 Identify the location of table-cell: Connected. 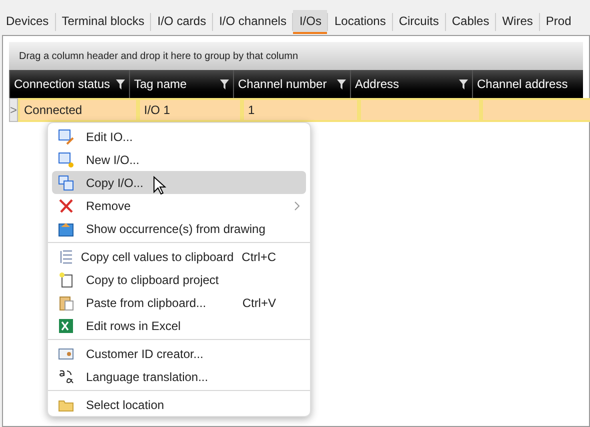
(78, 110).